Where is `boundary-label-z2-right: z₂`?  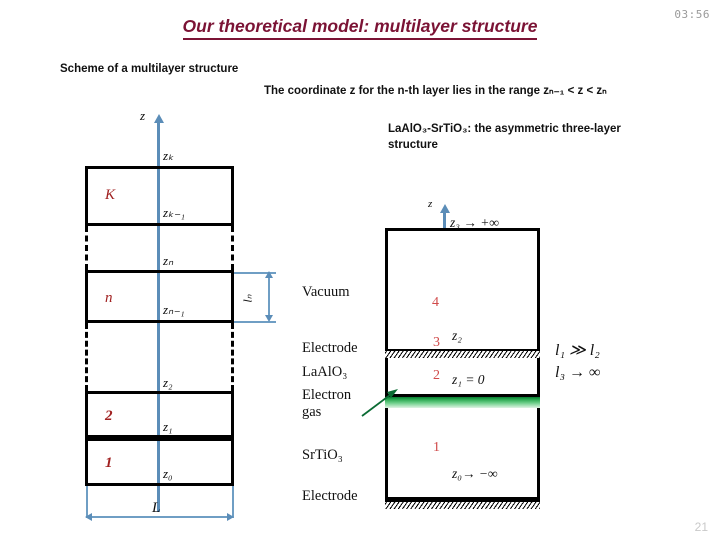 boundary-label-z2-right: z₂ is located at coordinates (457, 335).